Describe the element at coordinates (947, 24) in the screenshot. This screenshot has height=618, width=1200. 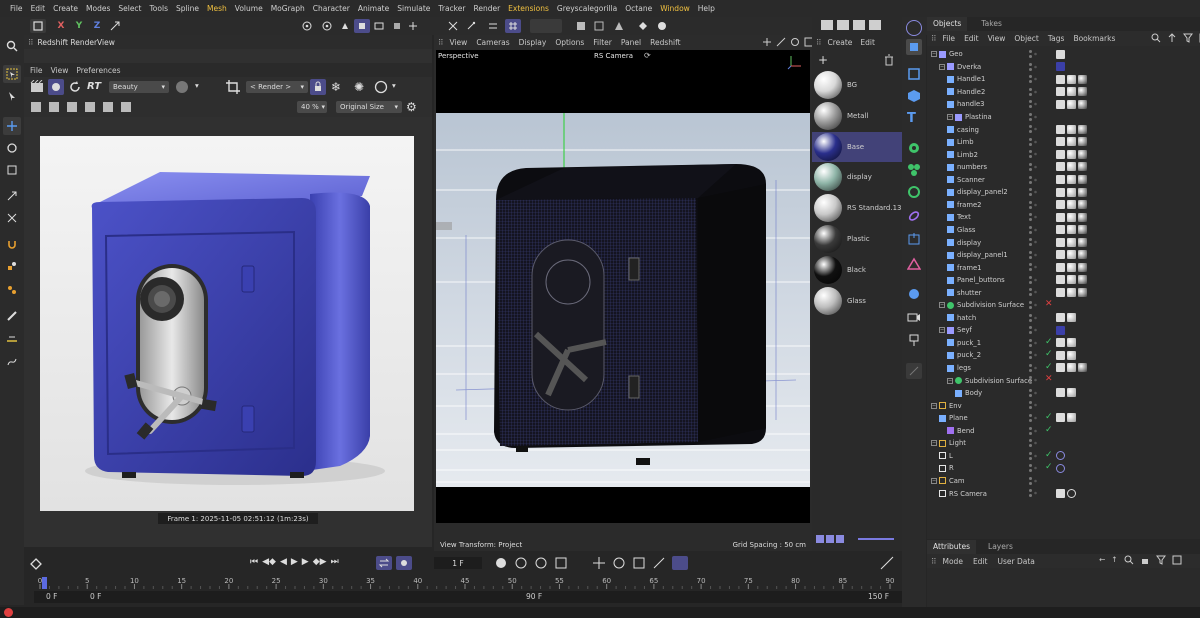
I see `tab-objects: Objects` at that location.